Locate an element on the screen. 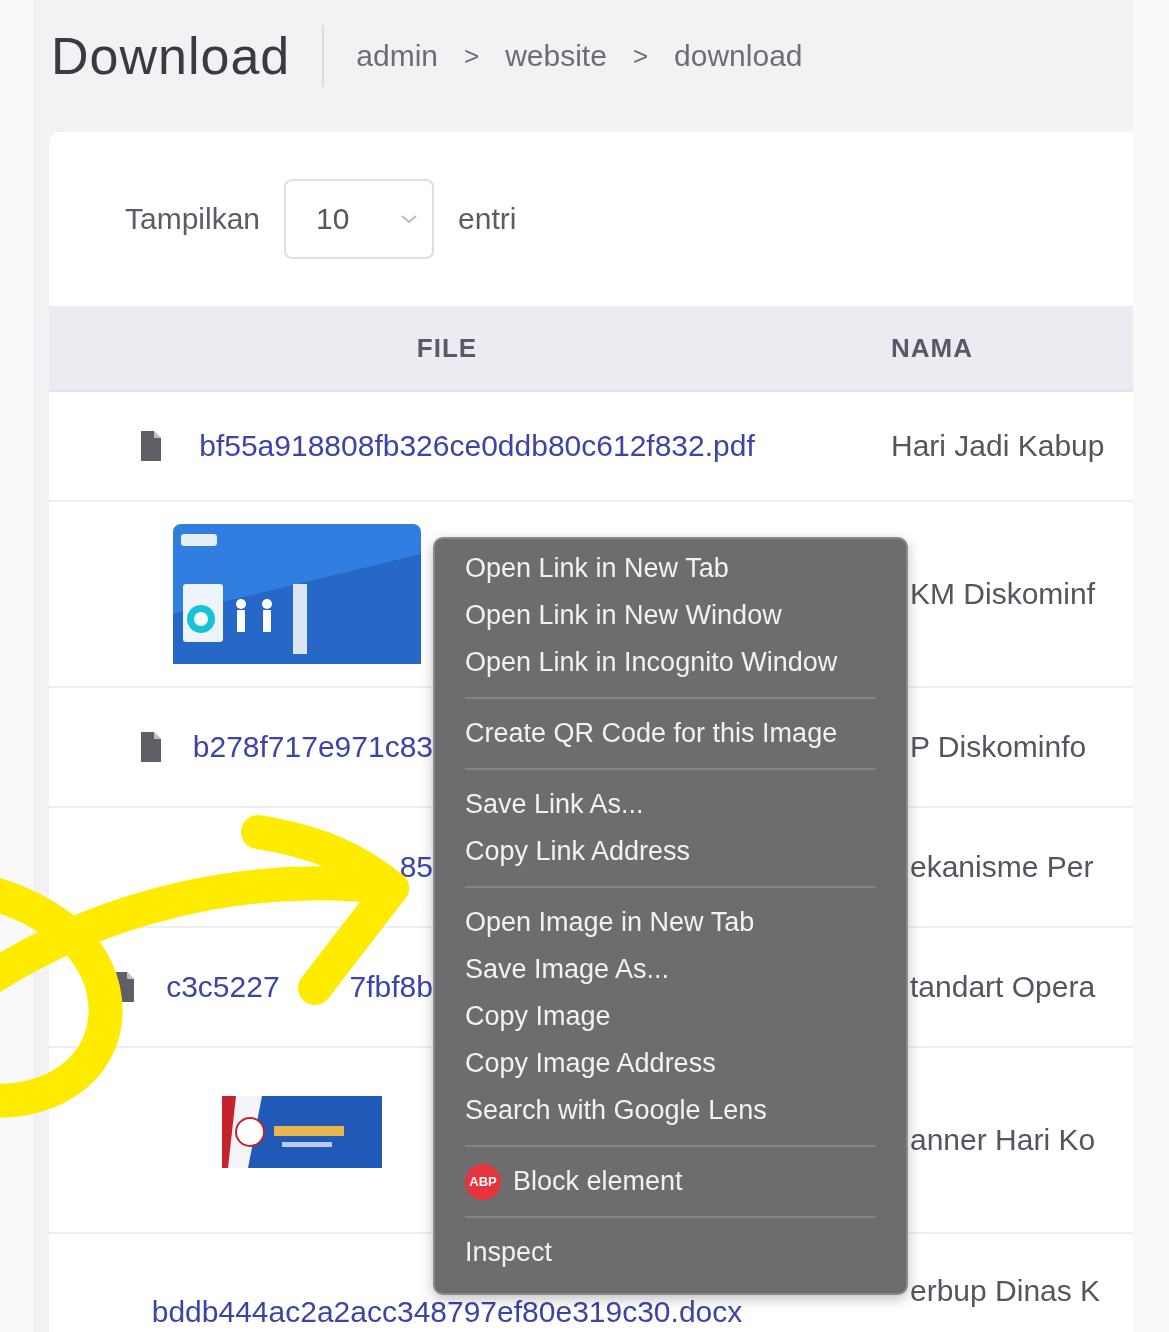 This screenshot has width=1169, height=1332. file-name: ekanisme Per is located at coordinates (1002, 867).